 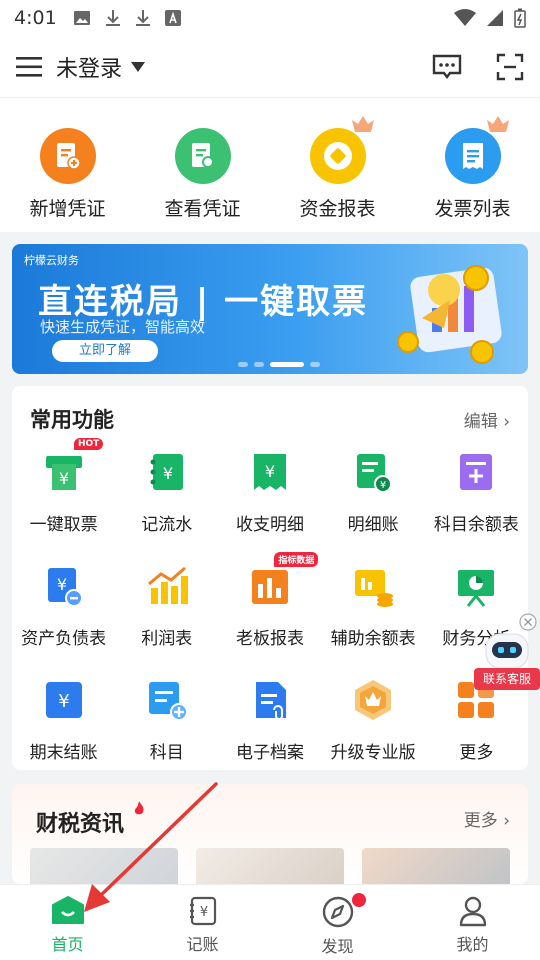 I want to click on section-title: 常用功能, so click(x=72, y=420).